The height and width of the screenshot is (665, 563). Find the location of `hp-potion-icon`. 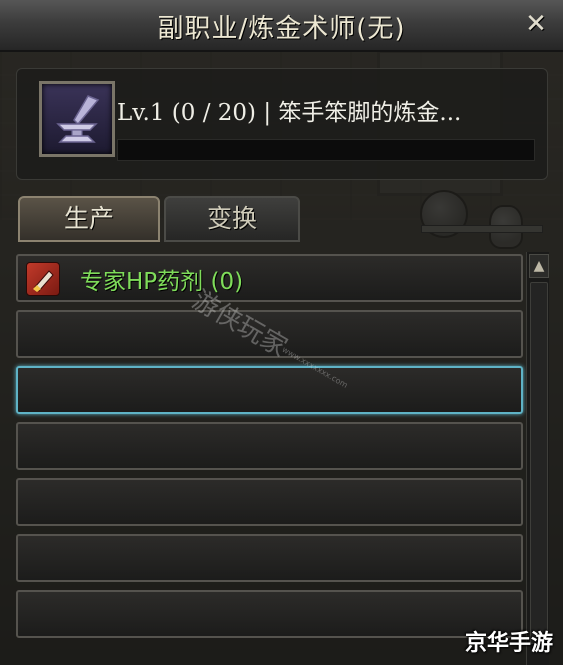

hp-potion-icon is located at coordinates (43, 279).